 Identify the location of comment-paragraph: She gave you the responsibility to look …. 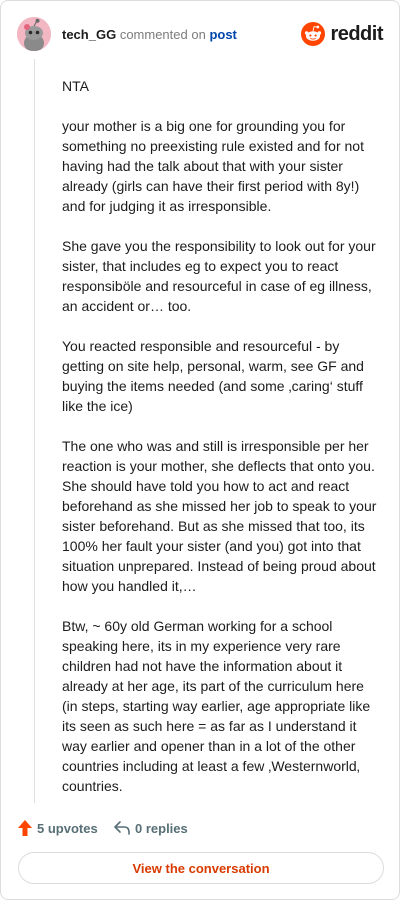
(219, 276).